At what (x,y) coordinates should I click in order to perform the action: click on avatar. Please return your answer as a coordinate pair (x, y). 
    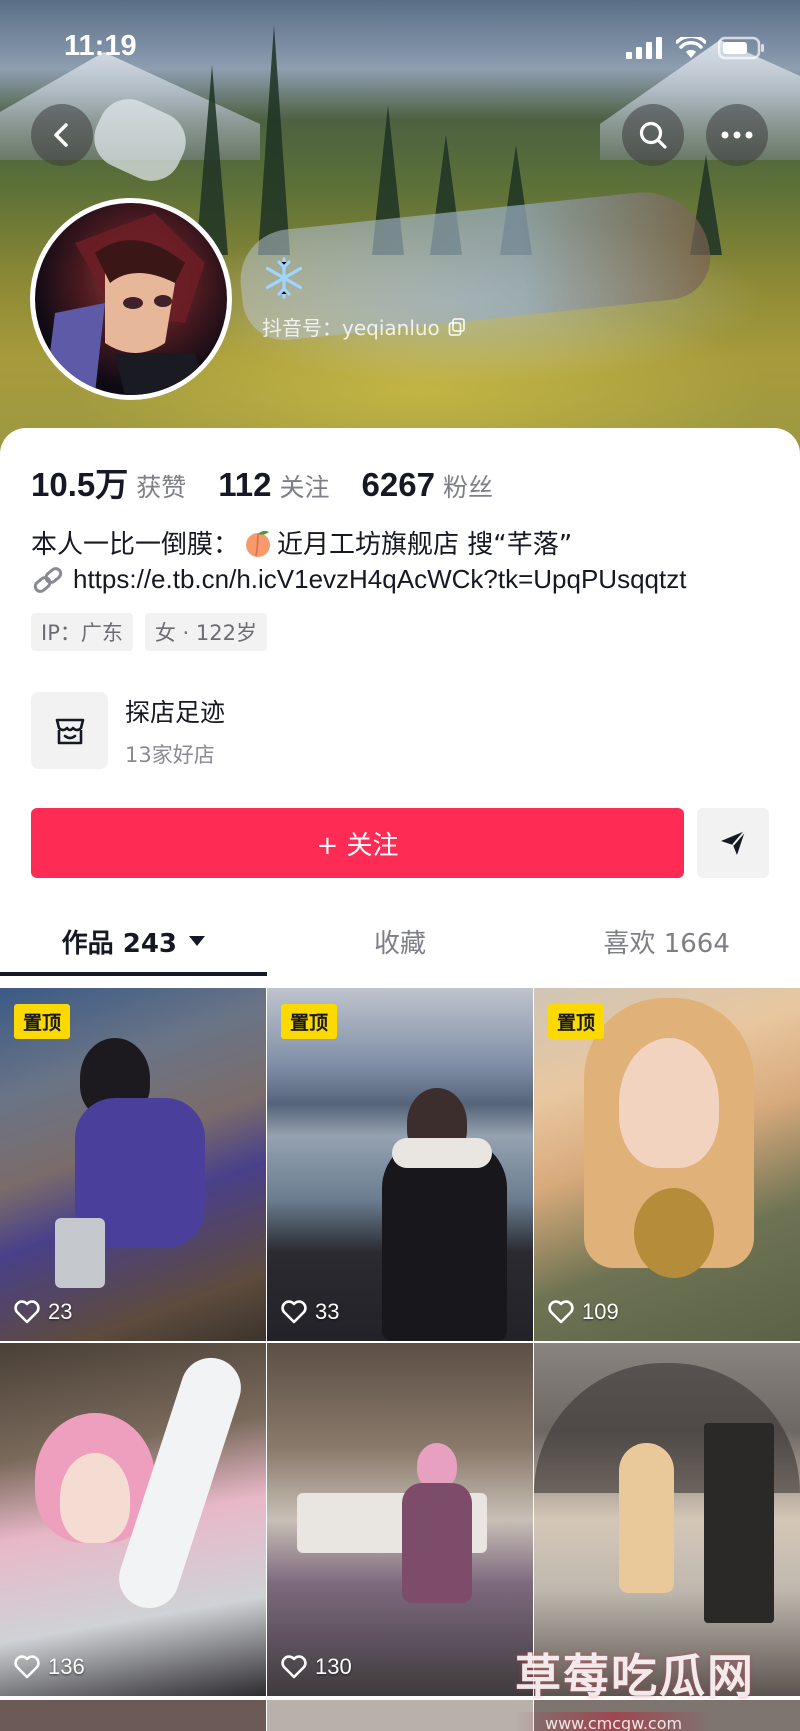
    Looking at the image, I should click on (131, 299).